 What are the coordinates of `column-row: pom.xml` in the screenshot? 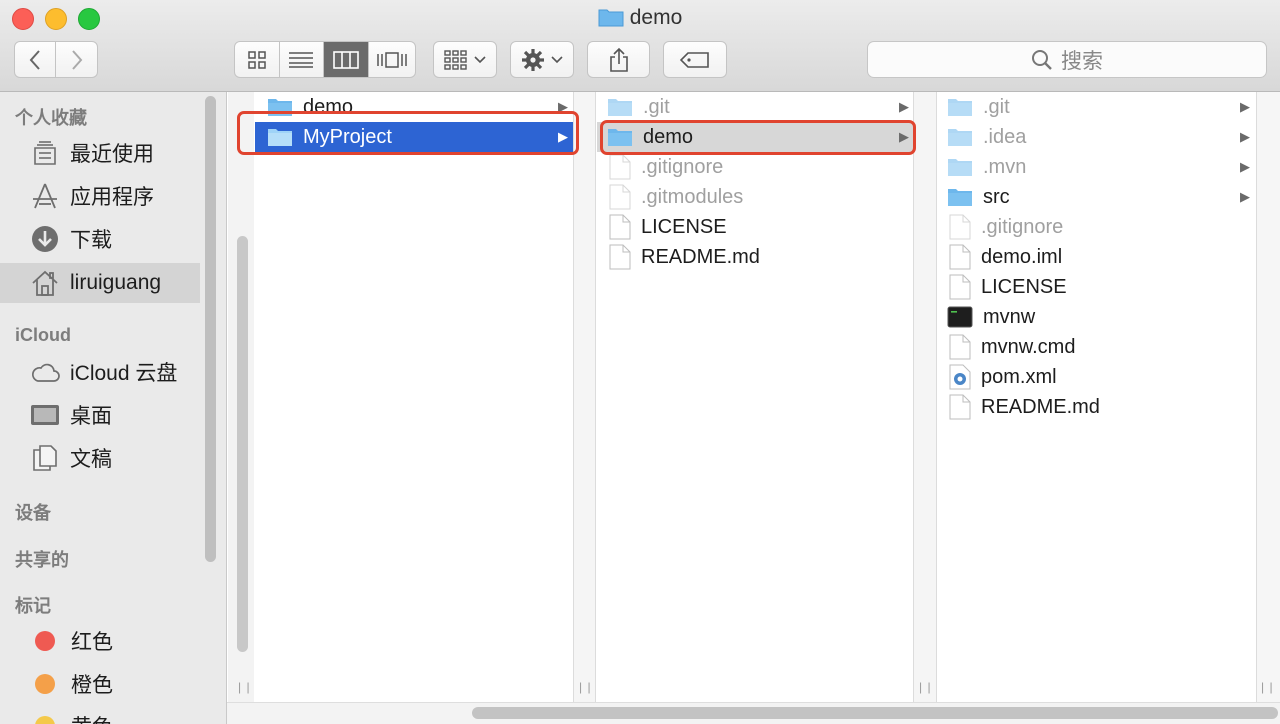 It's located at (1097, 377).